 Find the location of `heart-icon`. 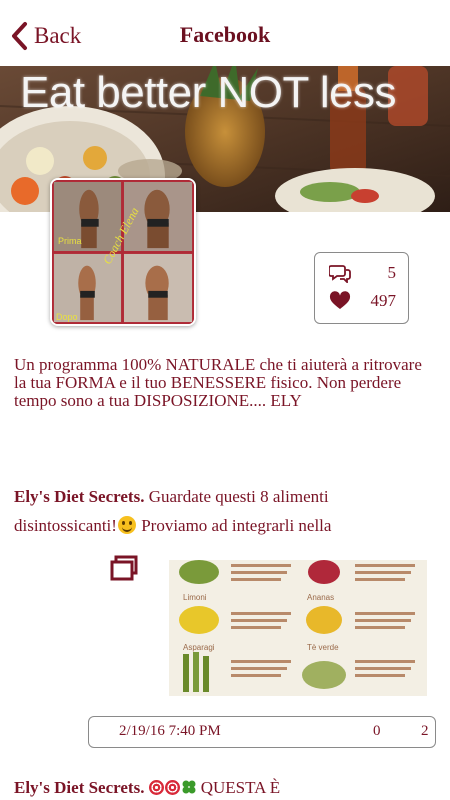

heart-icon is located at coordinates (340, 300).